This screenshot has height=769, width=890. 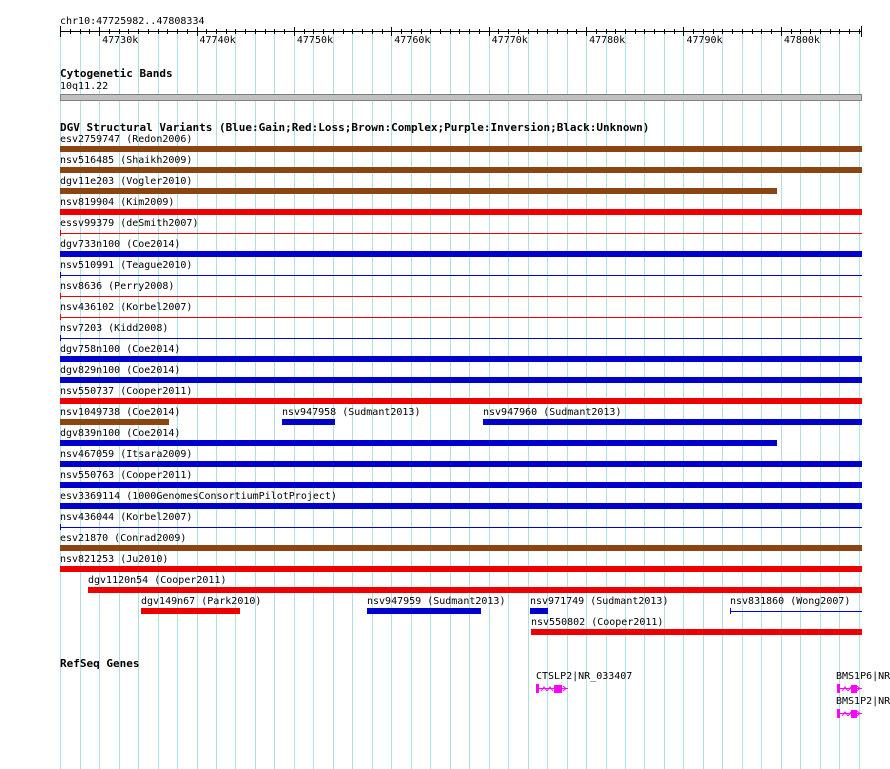 I want to click on variant-label: dgv829n100 (Coe2014), so click(x=120, y=370).